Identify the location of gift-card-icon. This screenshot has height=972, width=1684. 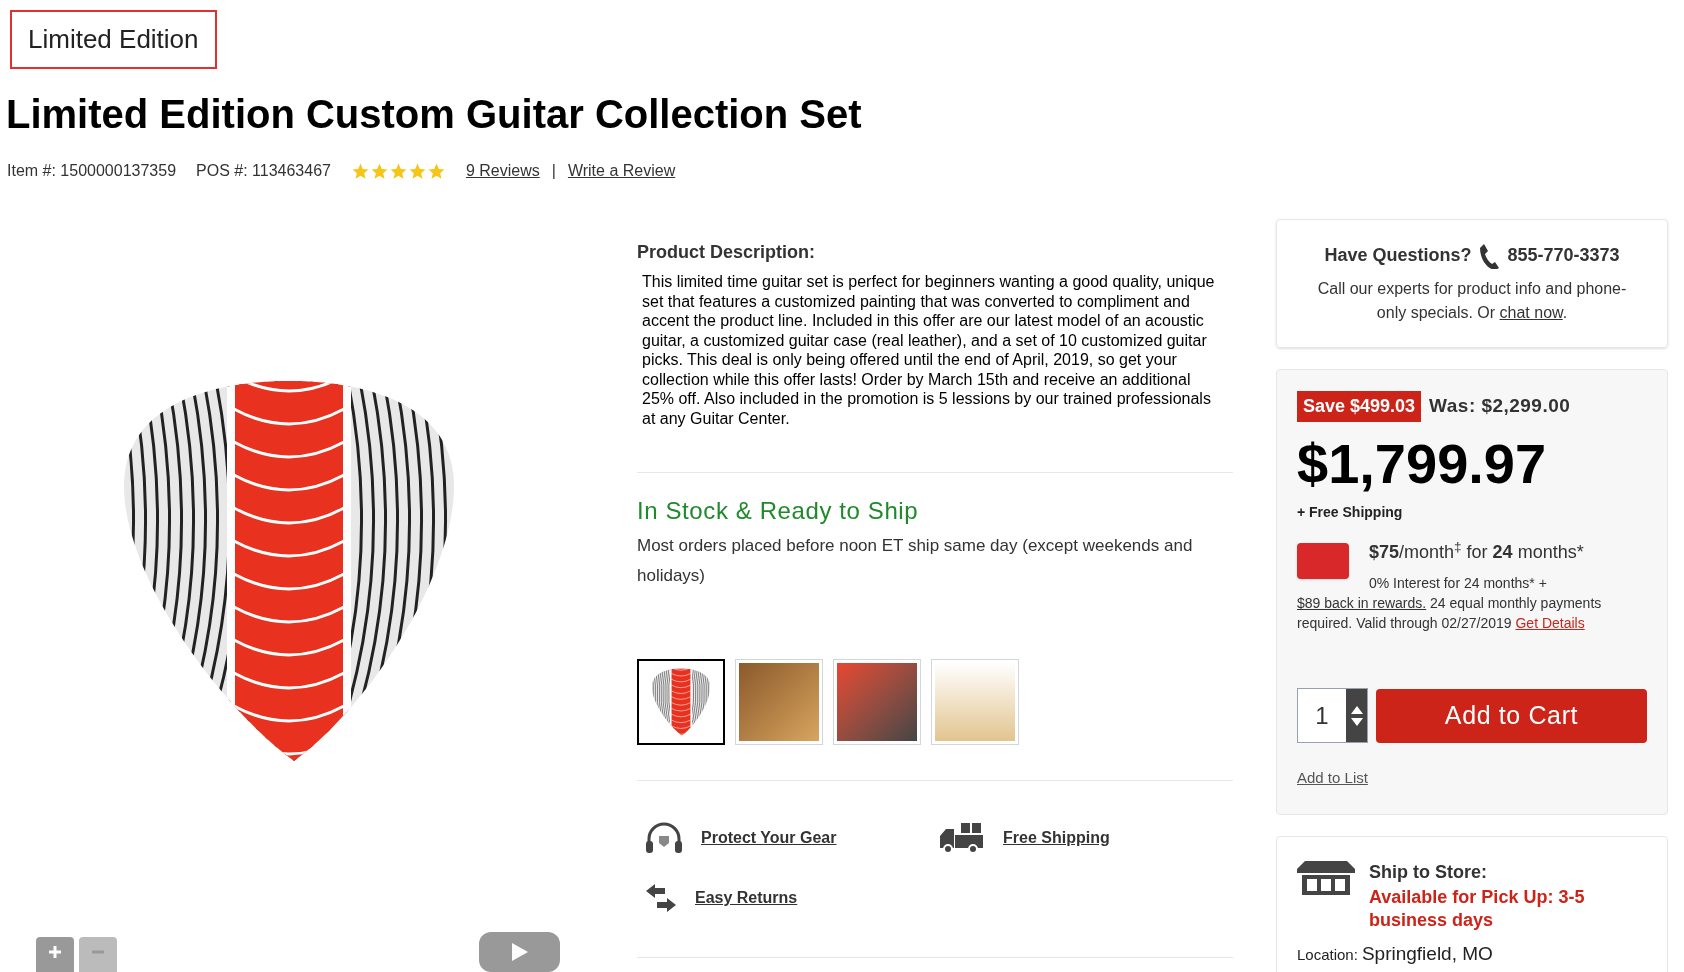
(1323, 561).